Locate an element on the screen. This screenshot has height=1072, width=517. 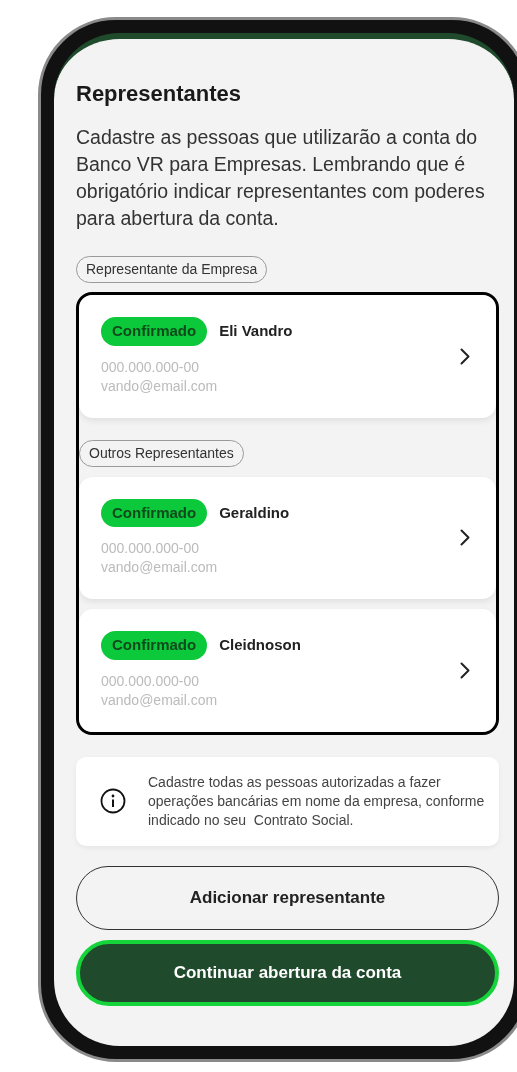
person-name: Cleidnoson is located at coordinates (260, 645).